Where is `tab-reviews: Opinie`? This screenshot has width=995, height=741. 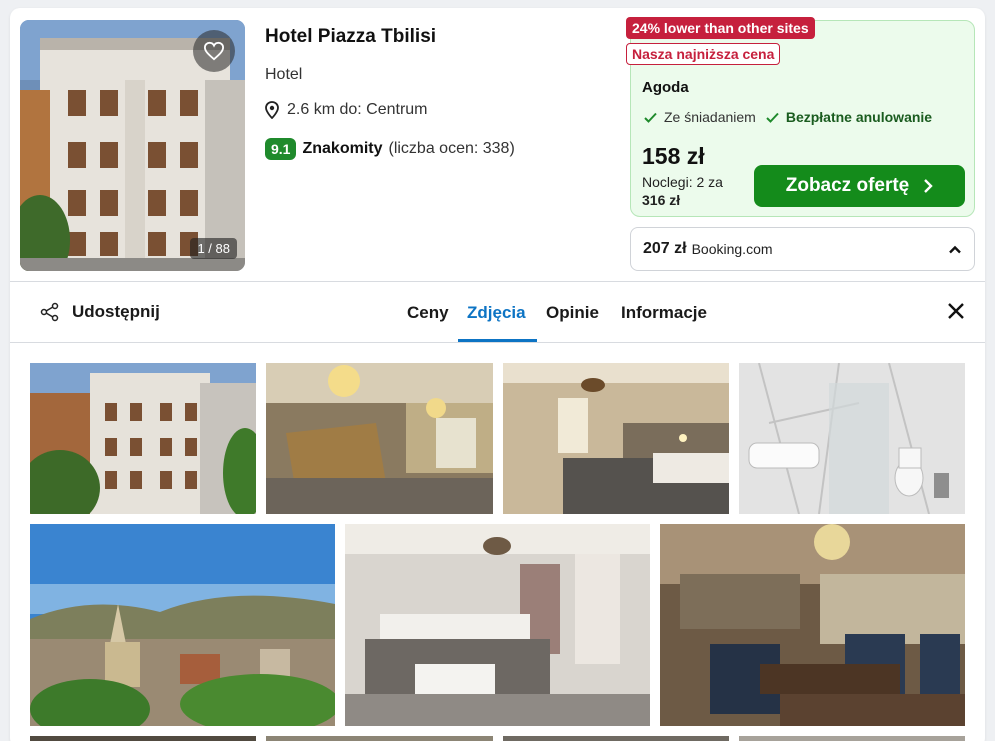
tab-reviews: Opinie is located at coordinates (572, 313).